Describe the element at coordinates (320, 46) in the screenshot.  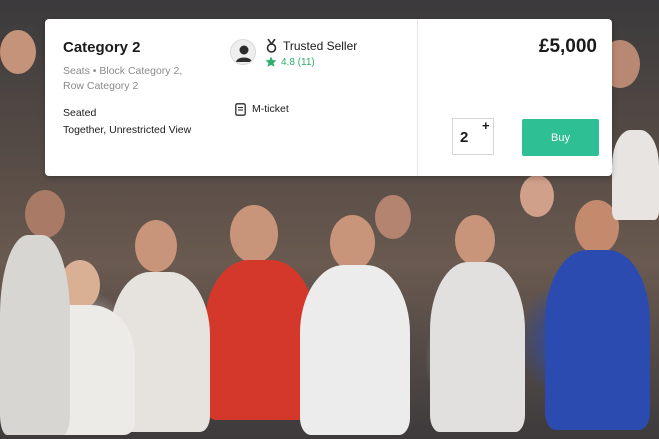
I see `seller-badge: Trusted Seller` at that location.